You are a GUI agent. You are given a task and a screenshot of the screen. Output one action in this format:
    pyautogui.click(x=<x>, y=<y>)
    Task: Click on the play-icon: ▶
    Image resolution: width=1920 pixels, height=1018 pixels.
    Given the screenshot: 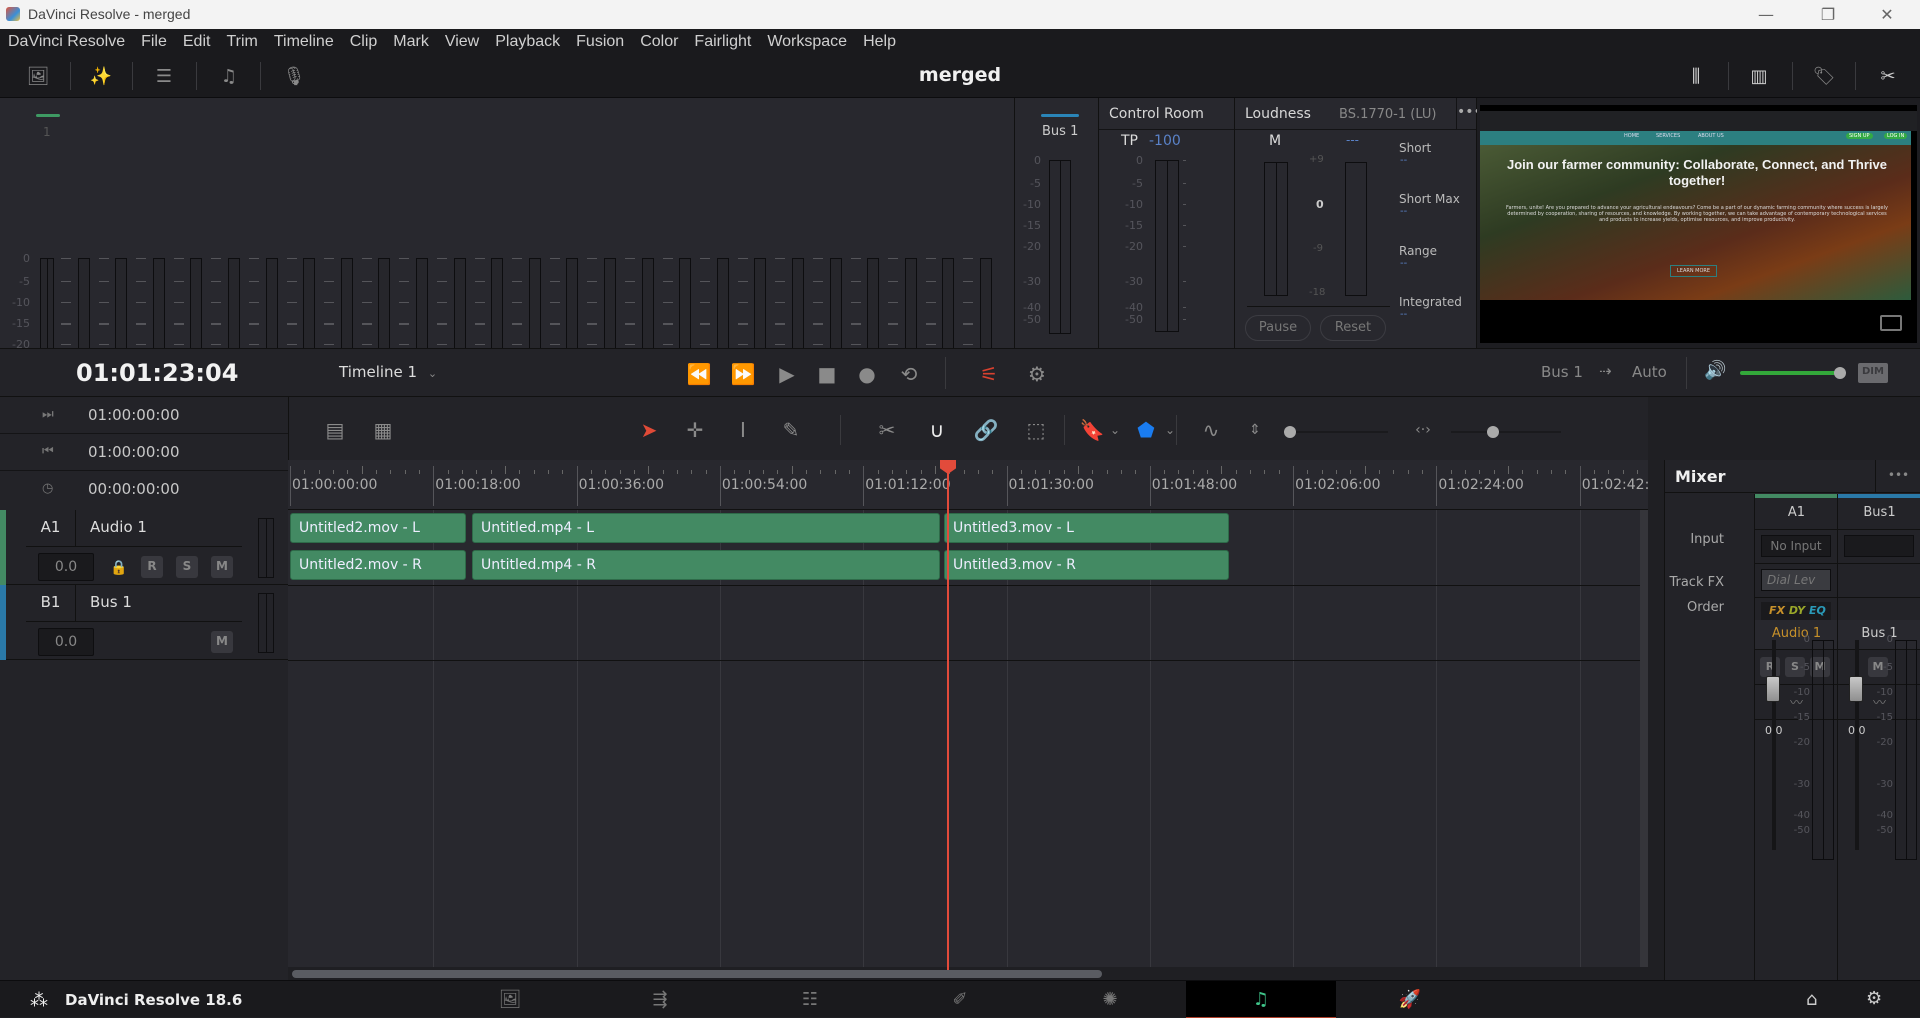 What is the action you would take?
    pyautogui.click(x=787, y=374)
    